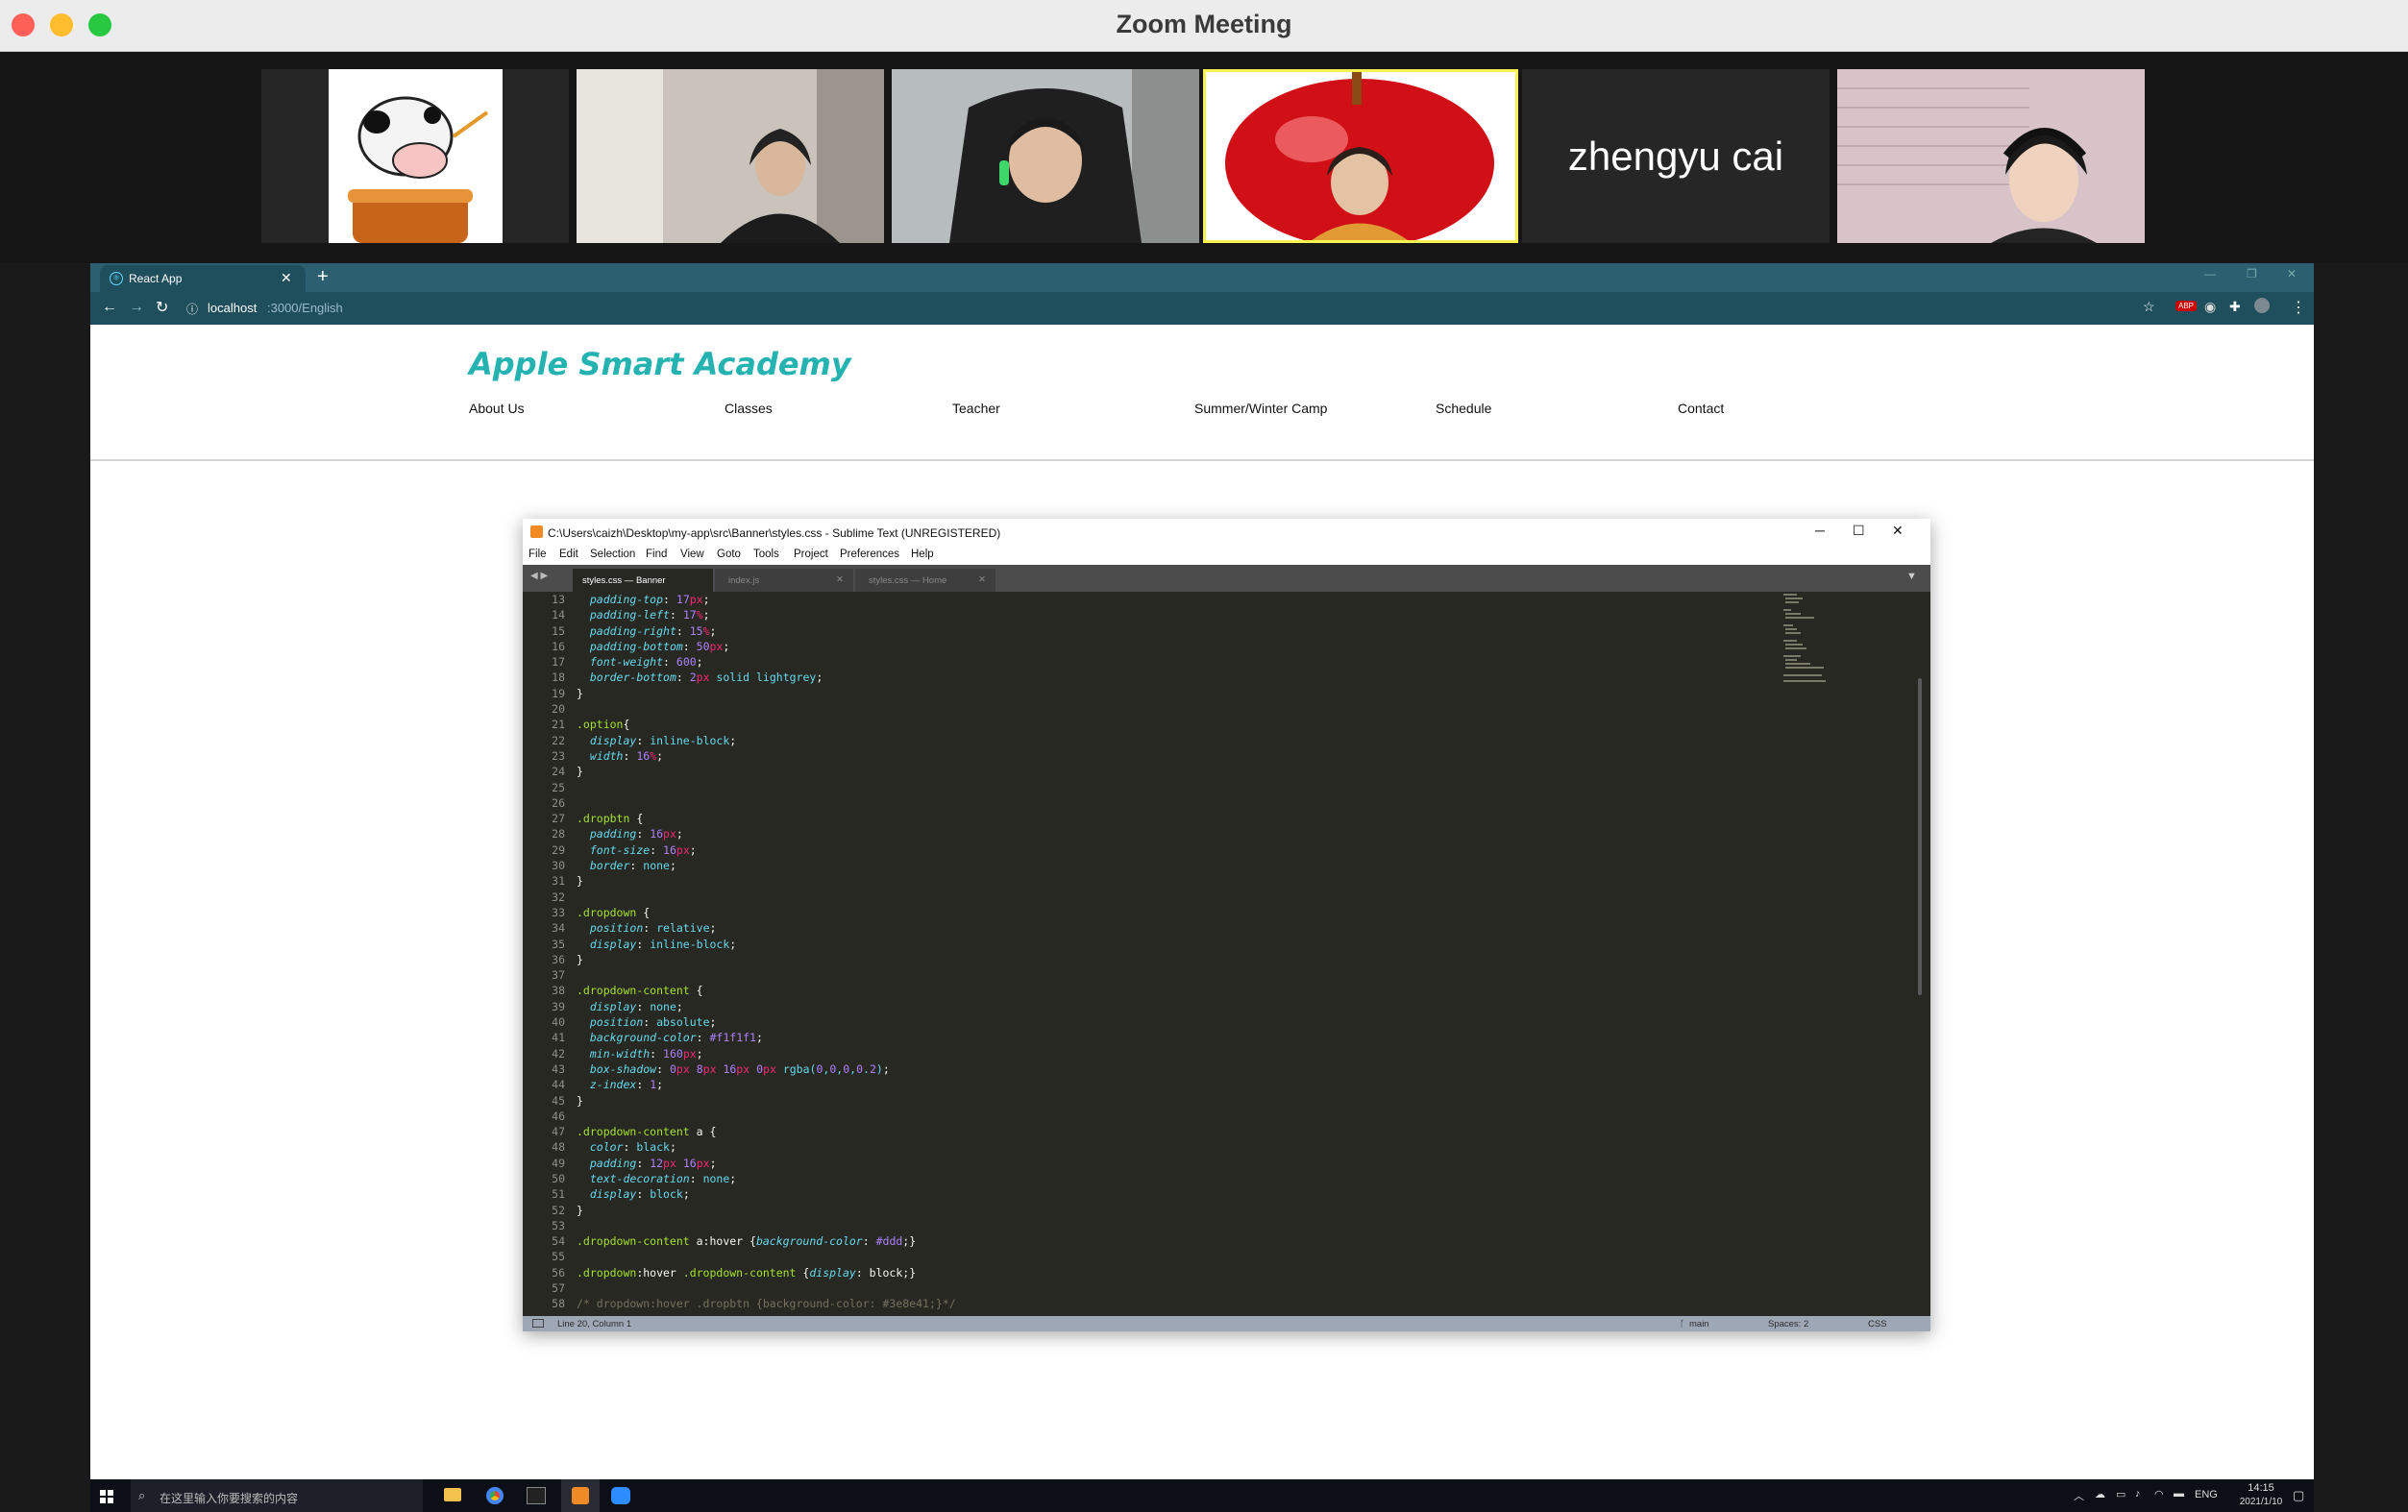  What do you see at coordinates (495, 1495) in the screenshot?
I see `chrome-icon` at bounding box center [495, 1495].